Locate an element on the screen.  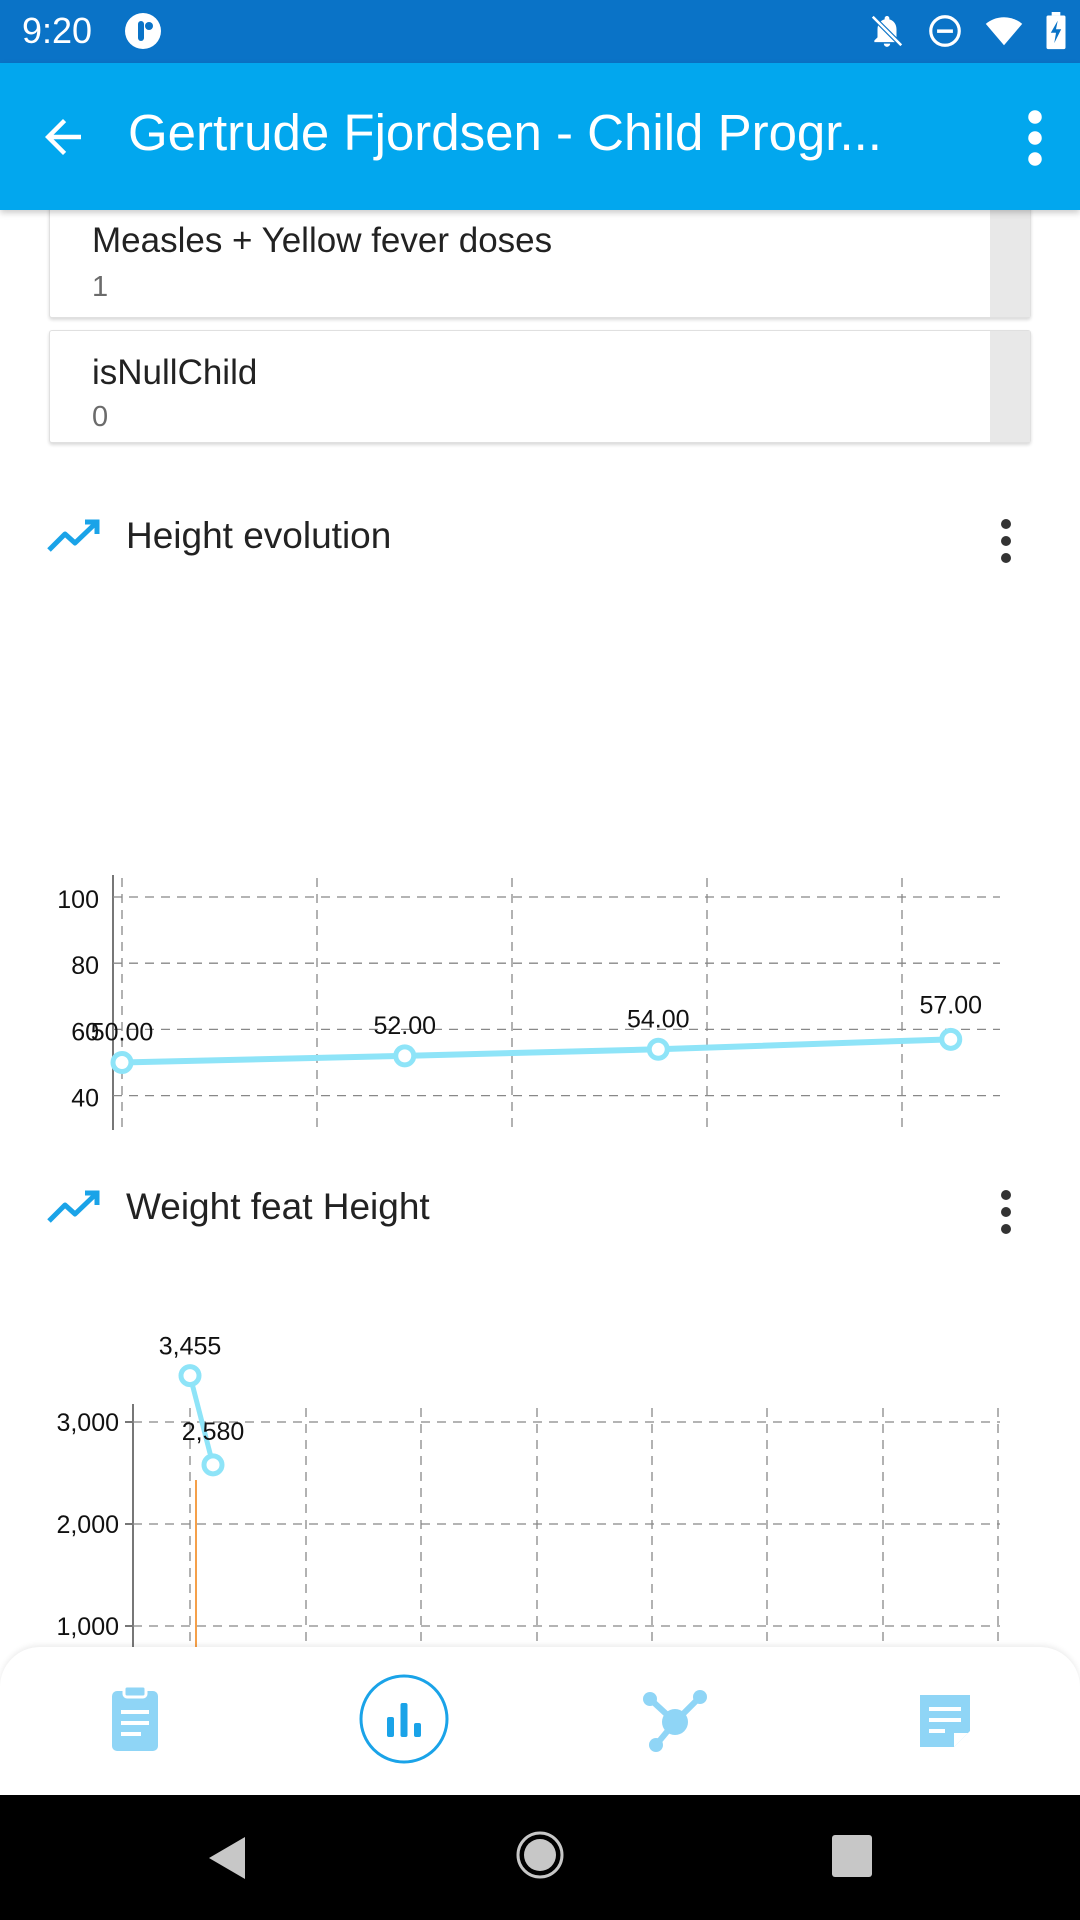
nav-back-icon is located at coordinates (227, 1858).